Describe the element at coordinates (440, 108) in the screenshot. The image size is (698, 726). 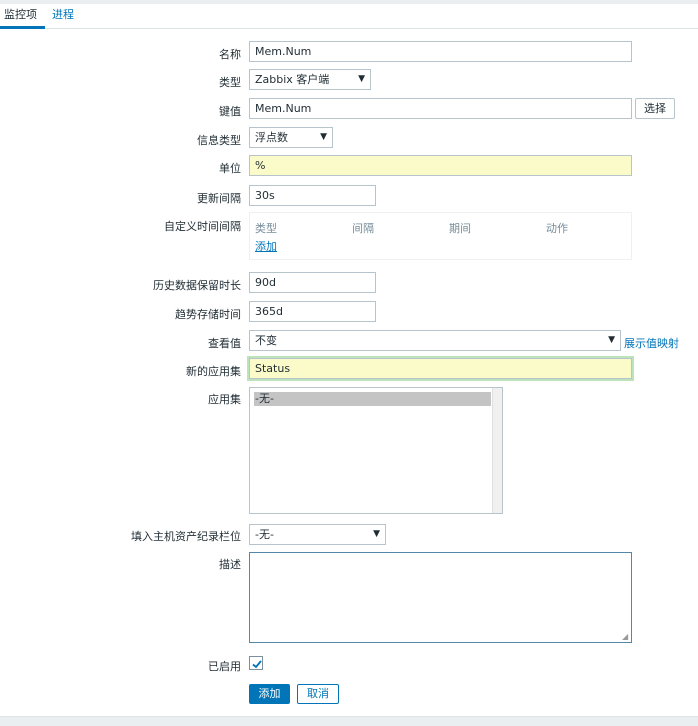
I see `key-input: Mem.Num` at that location.